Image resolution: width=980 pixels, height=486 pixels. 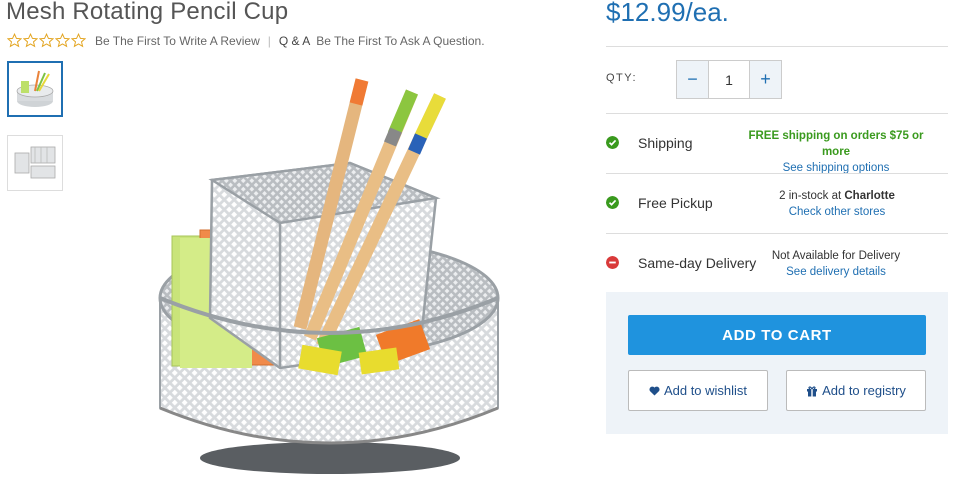 I want to click on delivery-label: Same-day Delivery, so click(x=697, y=263).